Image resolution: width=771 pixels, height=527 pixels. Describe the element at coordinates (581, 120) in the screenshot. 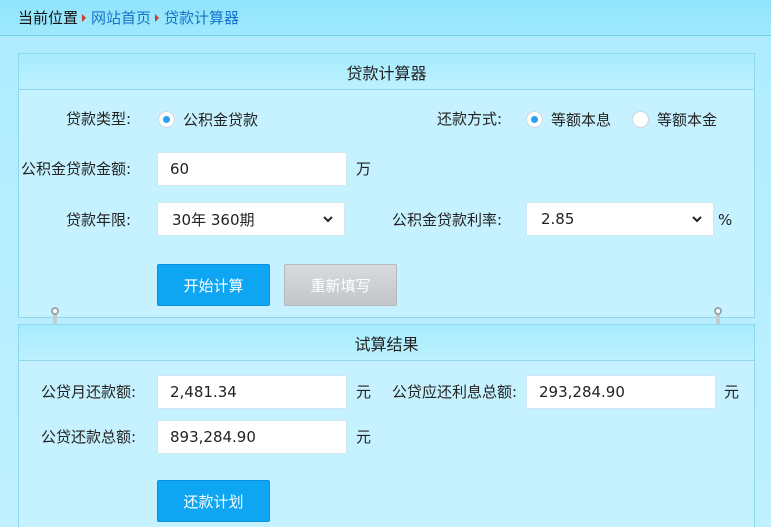

I see `repay-option-label: 等额本息` at that location.